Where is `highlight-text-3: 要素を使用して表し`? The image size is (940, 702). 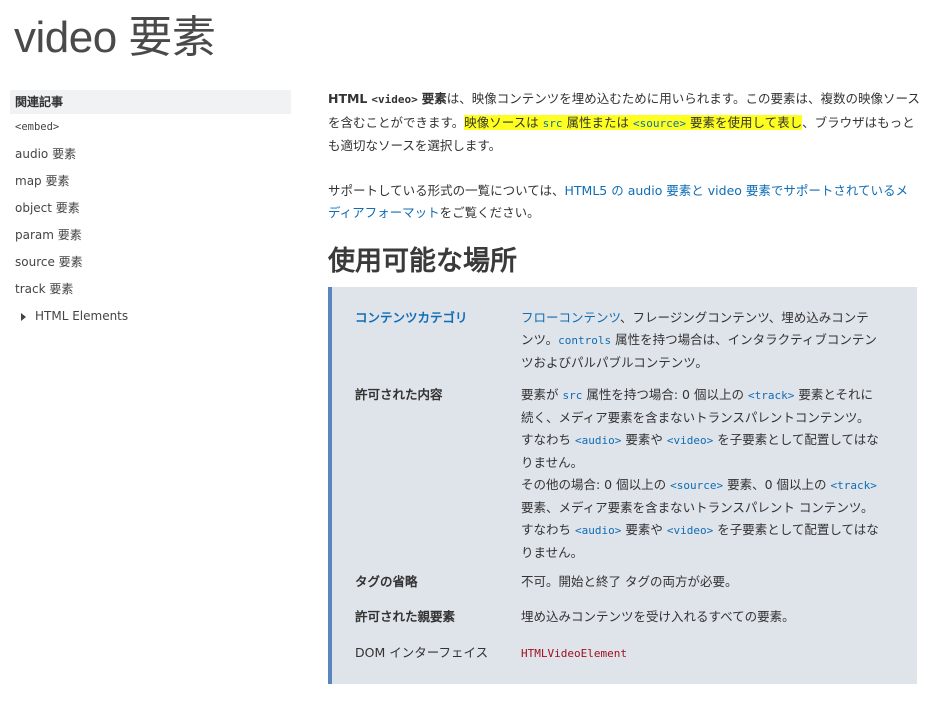 highlight-text-3: 要素を使用して表し is located at coordinates (746, 122).